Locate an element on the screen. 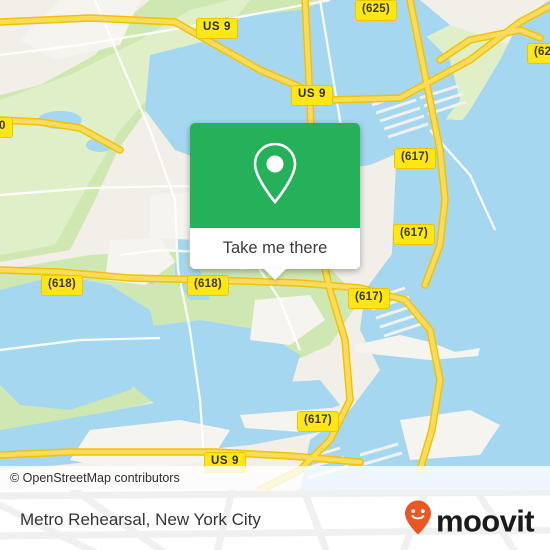 The height and width of the screenshot is (550, 550). popup-cta: Take me there is located at coordinates (275, 254).